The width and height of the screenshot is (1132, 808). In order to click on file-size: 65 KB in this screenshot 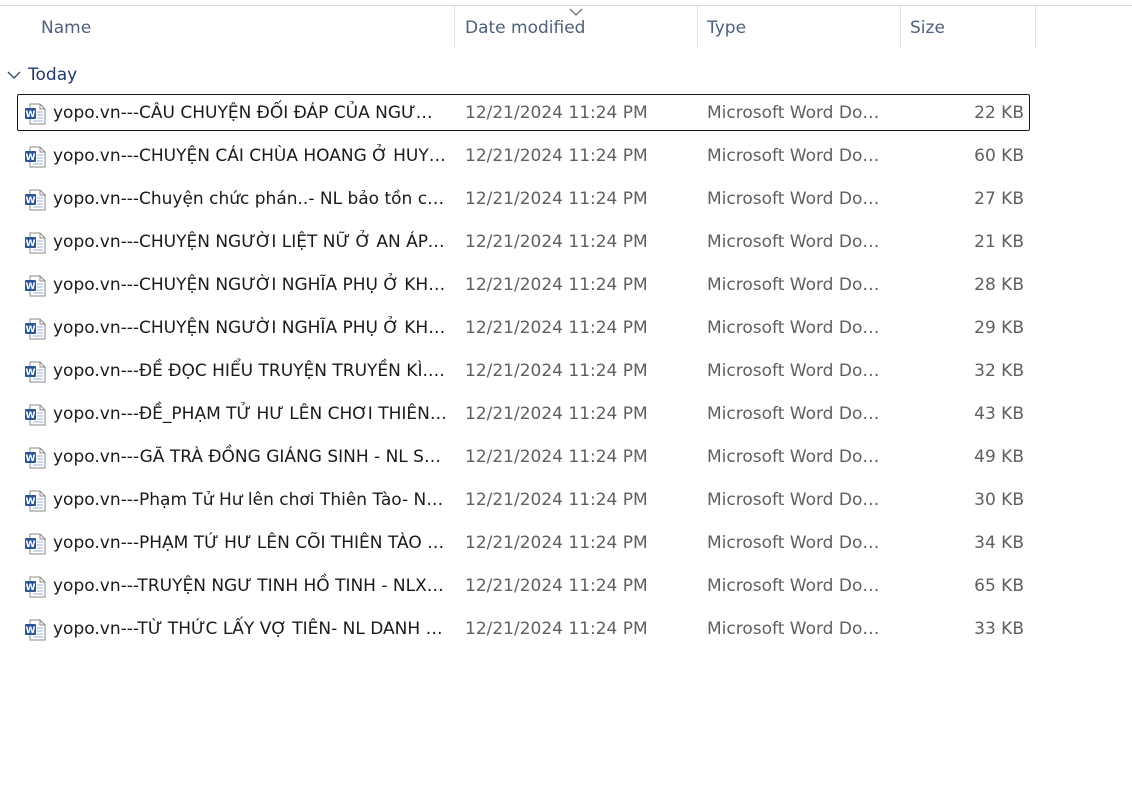, I will do `click(999, 586)`.